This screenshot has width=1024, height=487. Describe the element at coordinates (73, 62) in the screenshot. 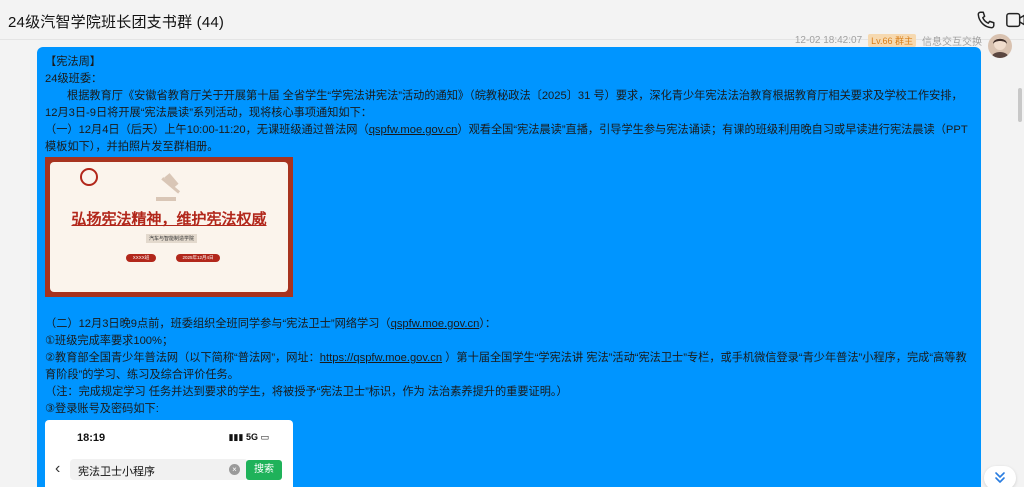

I see `message-line-title: 【宪法周】` at that location.